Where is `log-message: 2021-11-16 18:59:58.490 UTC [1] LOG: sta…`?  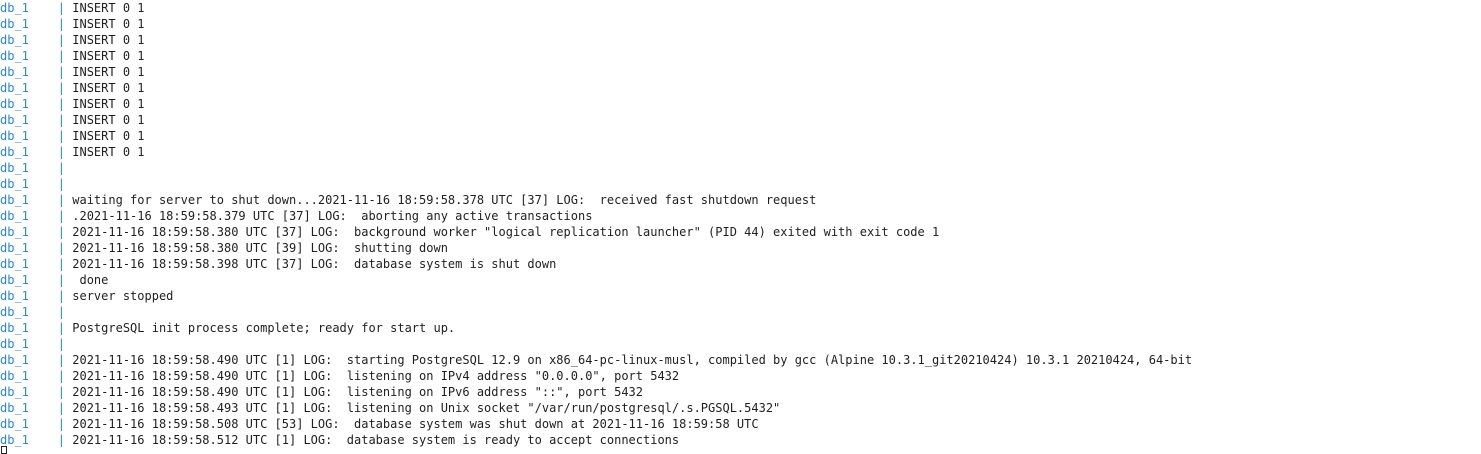 log-message: 2021-11-16 18:59:58.490 UTC [1] LOG: sta… is located at coordinates (632, 360).